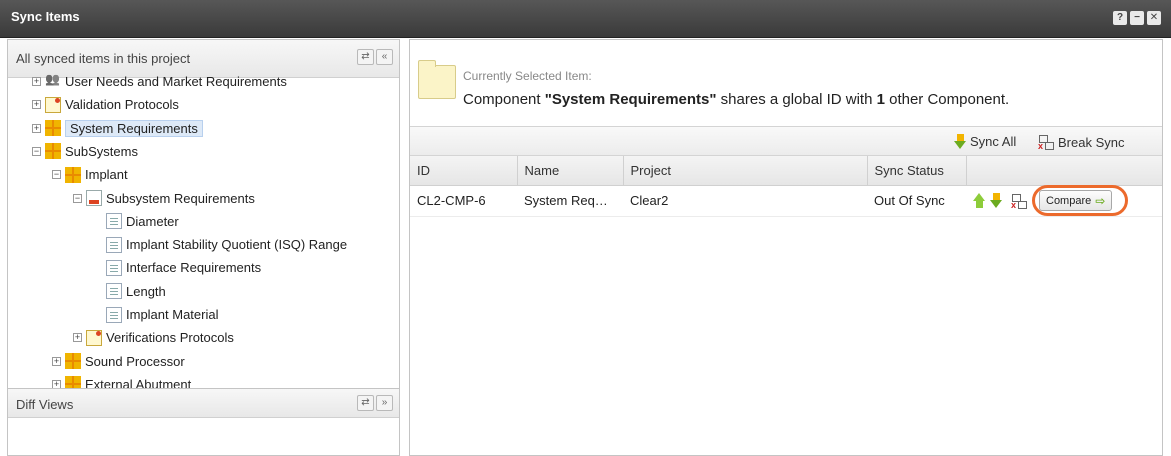  Describe the element at coordinates (384, 57) in the screenshot. I see `collapse-left-icon: «` at that location.